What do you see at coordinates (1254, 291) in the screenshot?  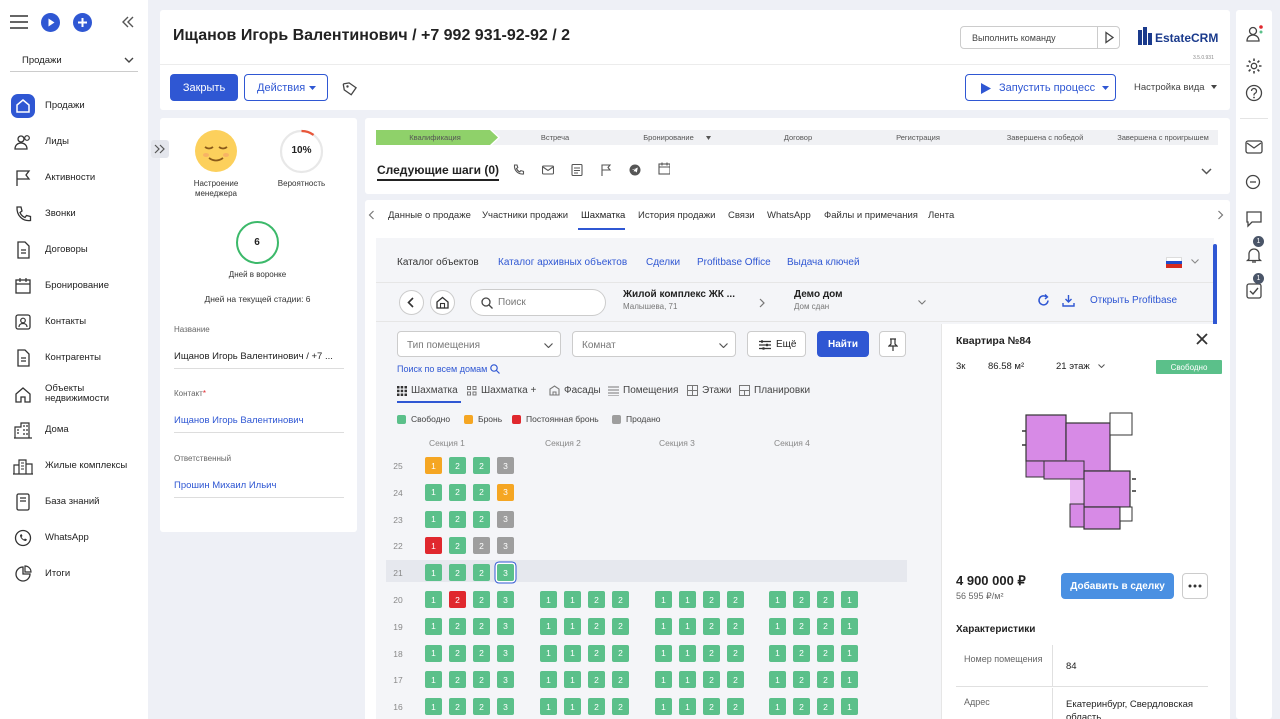 I see `task-icon` at bounding box center [1254, 291].